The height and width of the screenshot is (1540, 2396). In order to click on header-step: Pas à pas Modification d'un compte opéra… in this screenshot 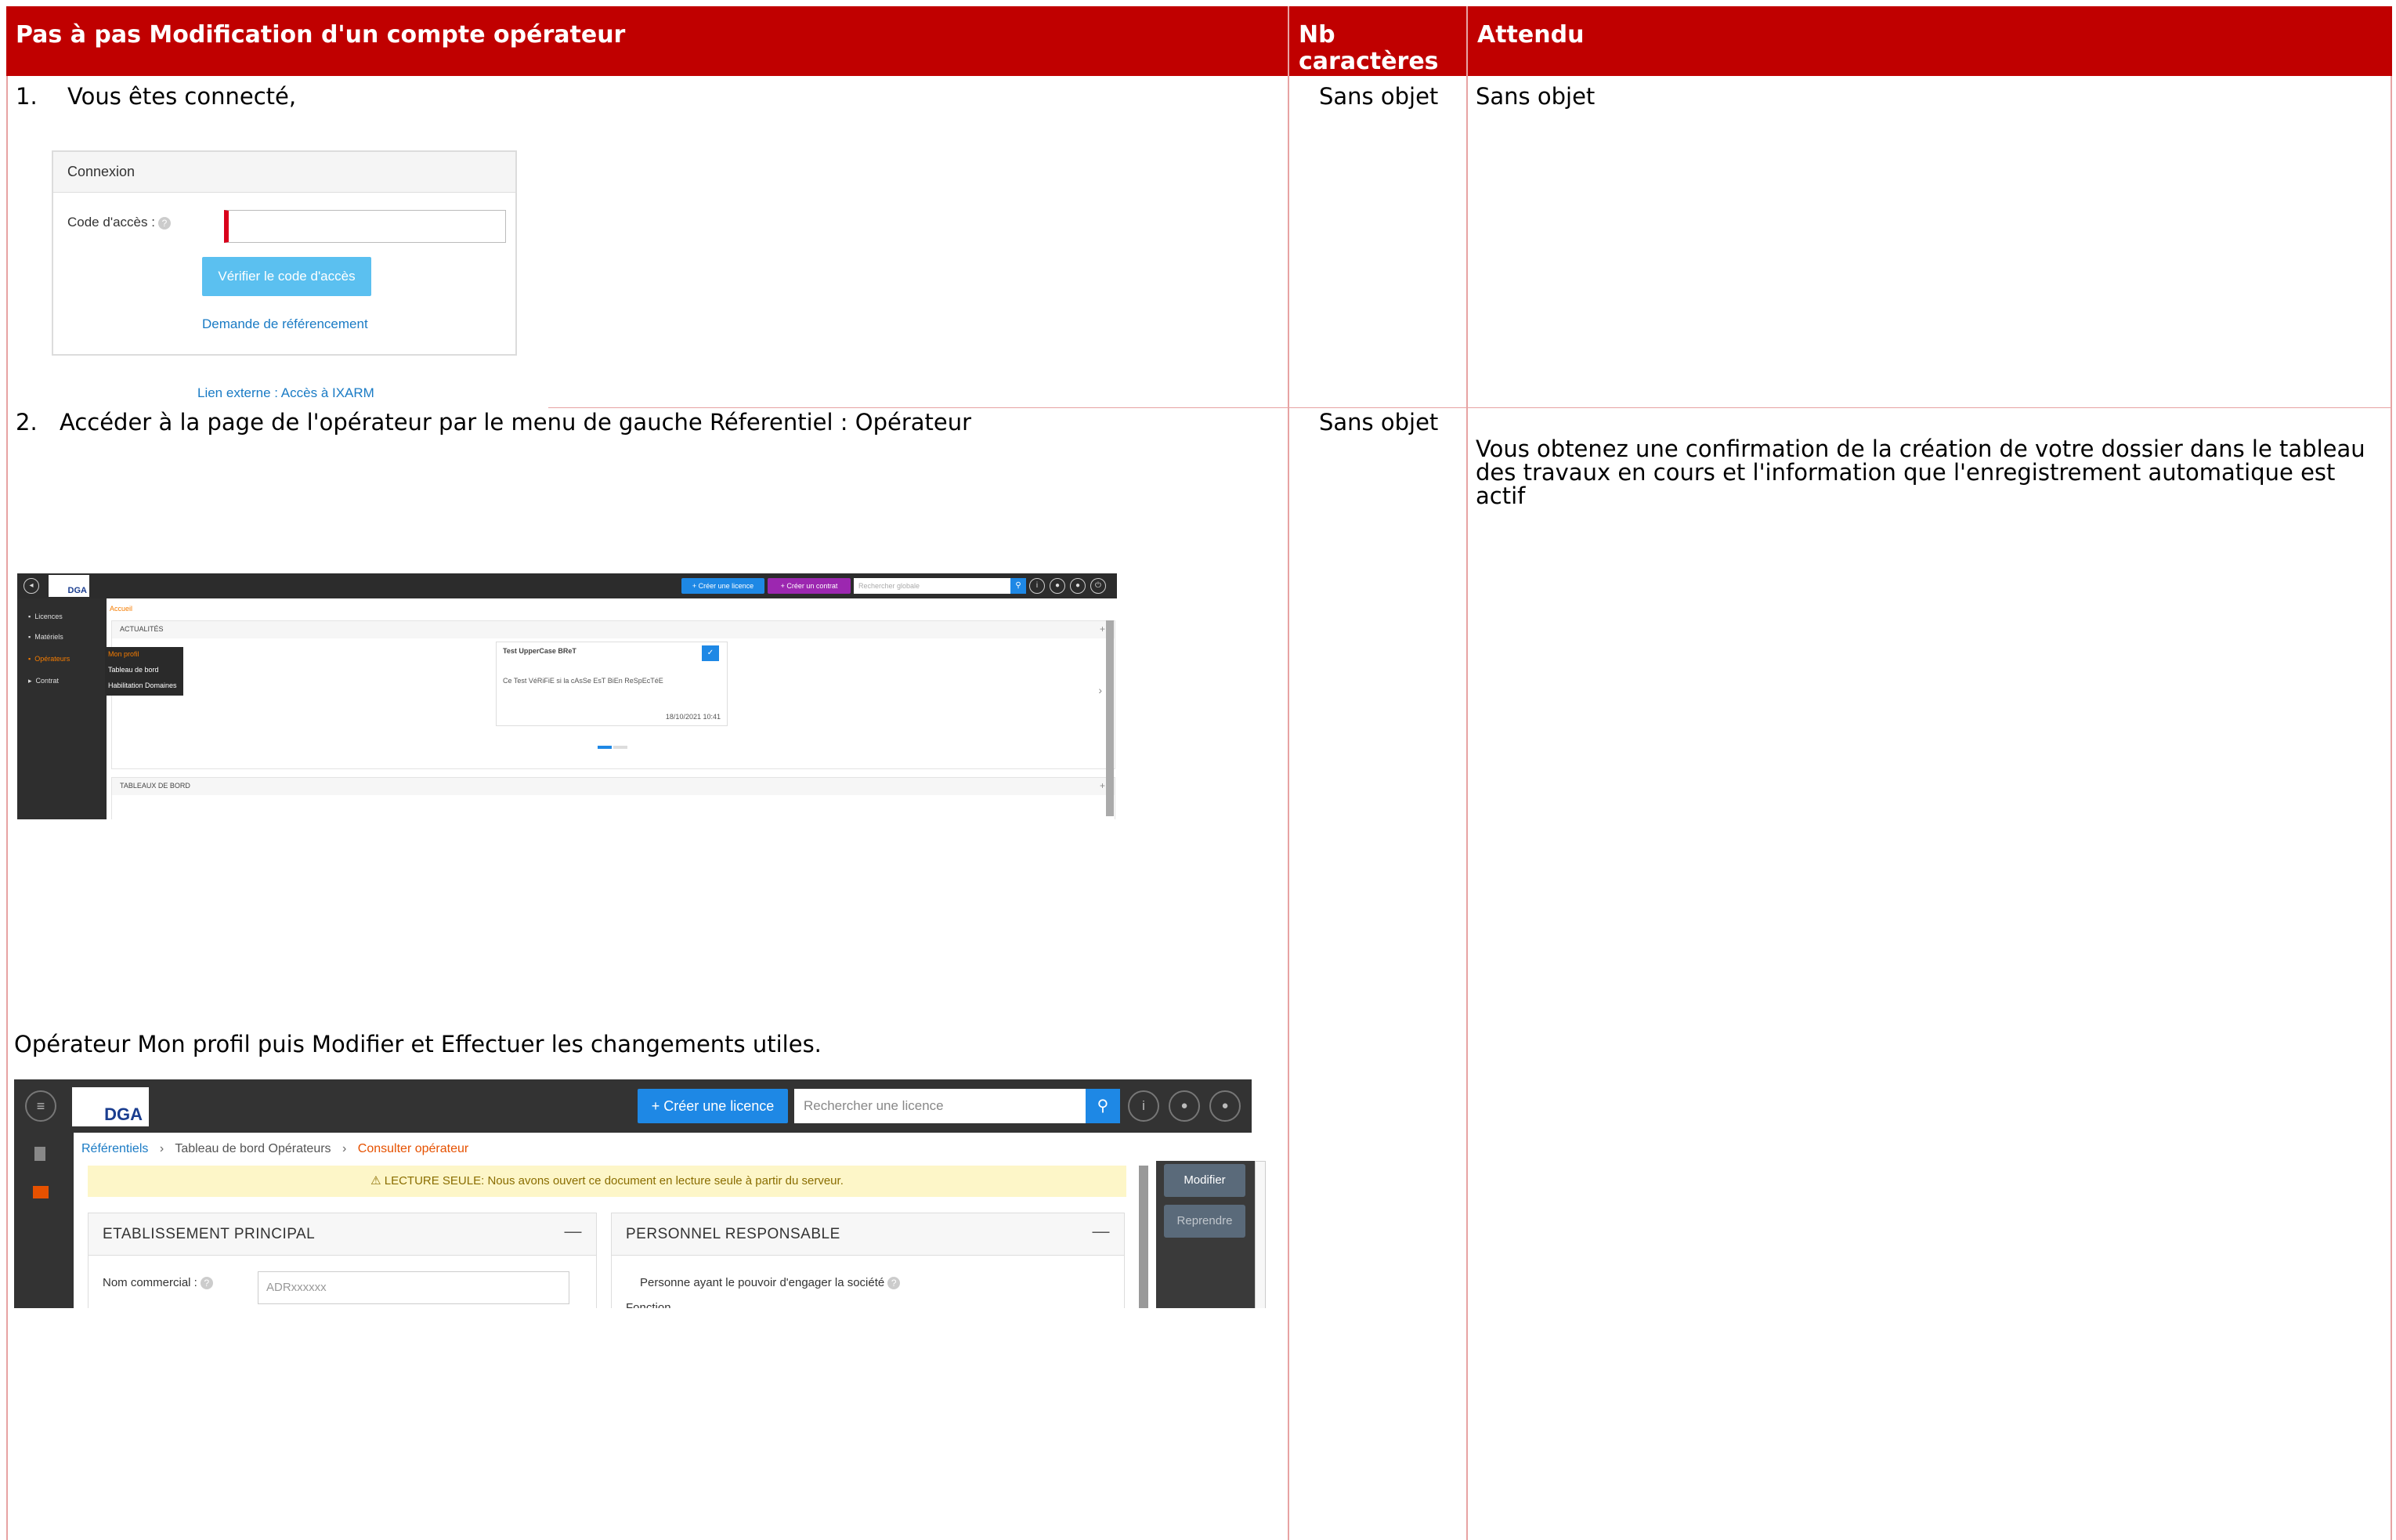, I will do `click(647, 41)`.